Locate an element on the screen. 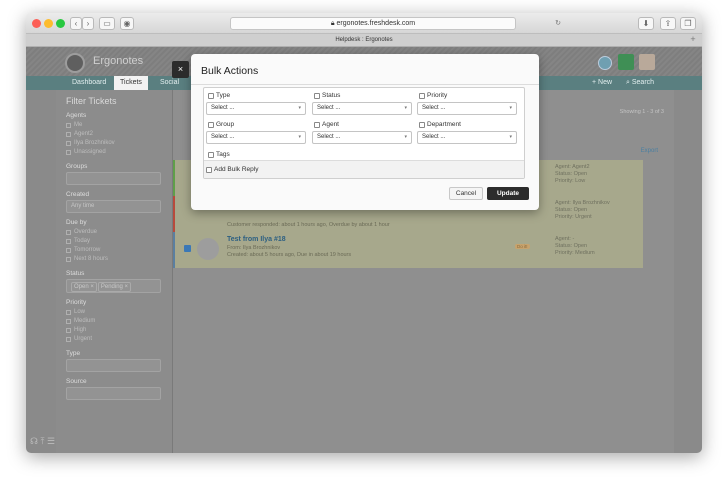 This screenshot has height=485, width=728. modal-title: Bulk Actions is located at coordinates (230, 71).